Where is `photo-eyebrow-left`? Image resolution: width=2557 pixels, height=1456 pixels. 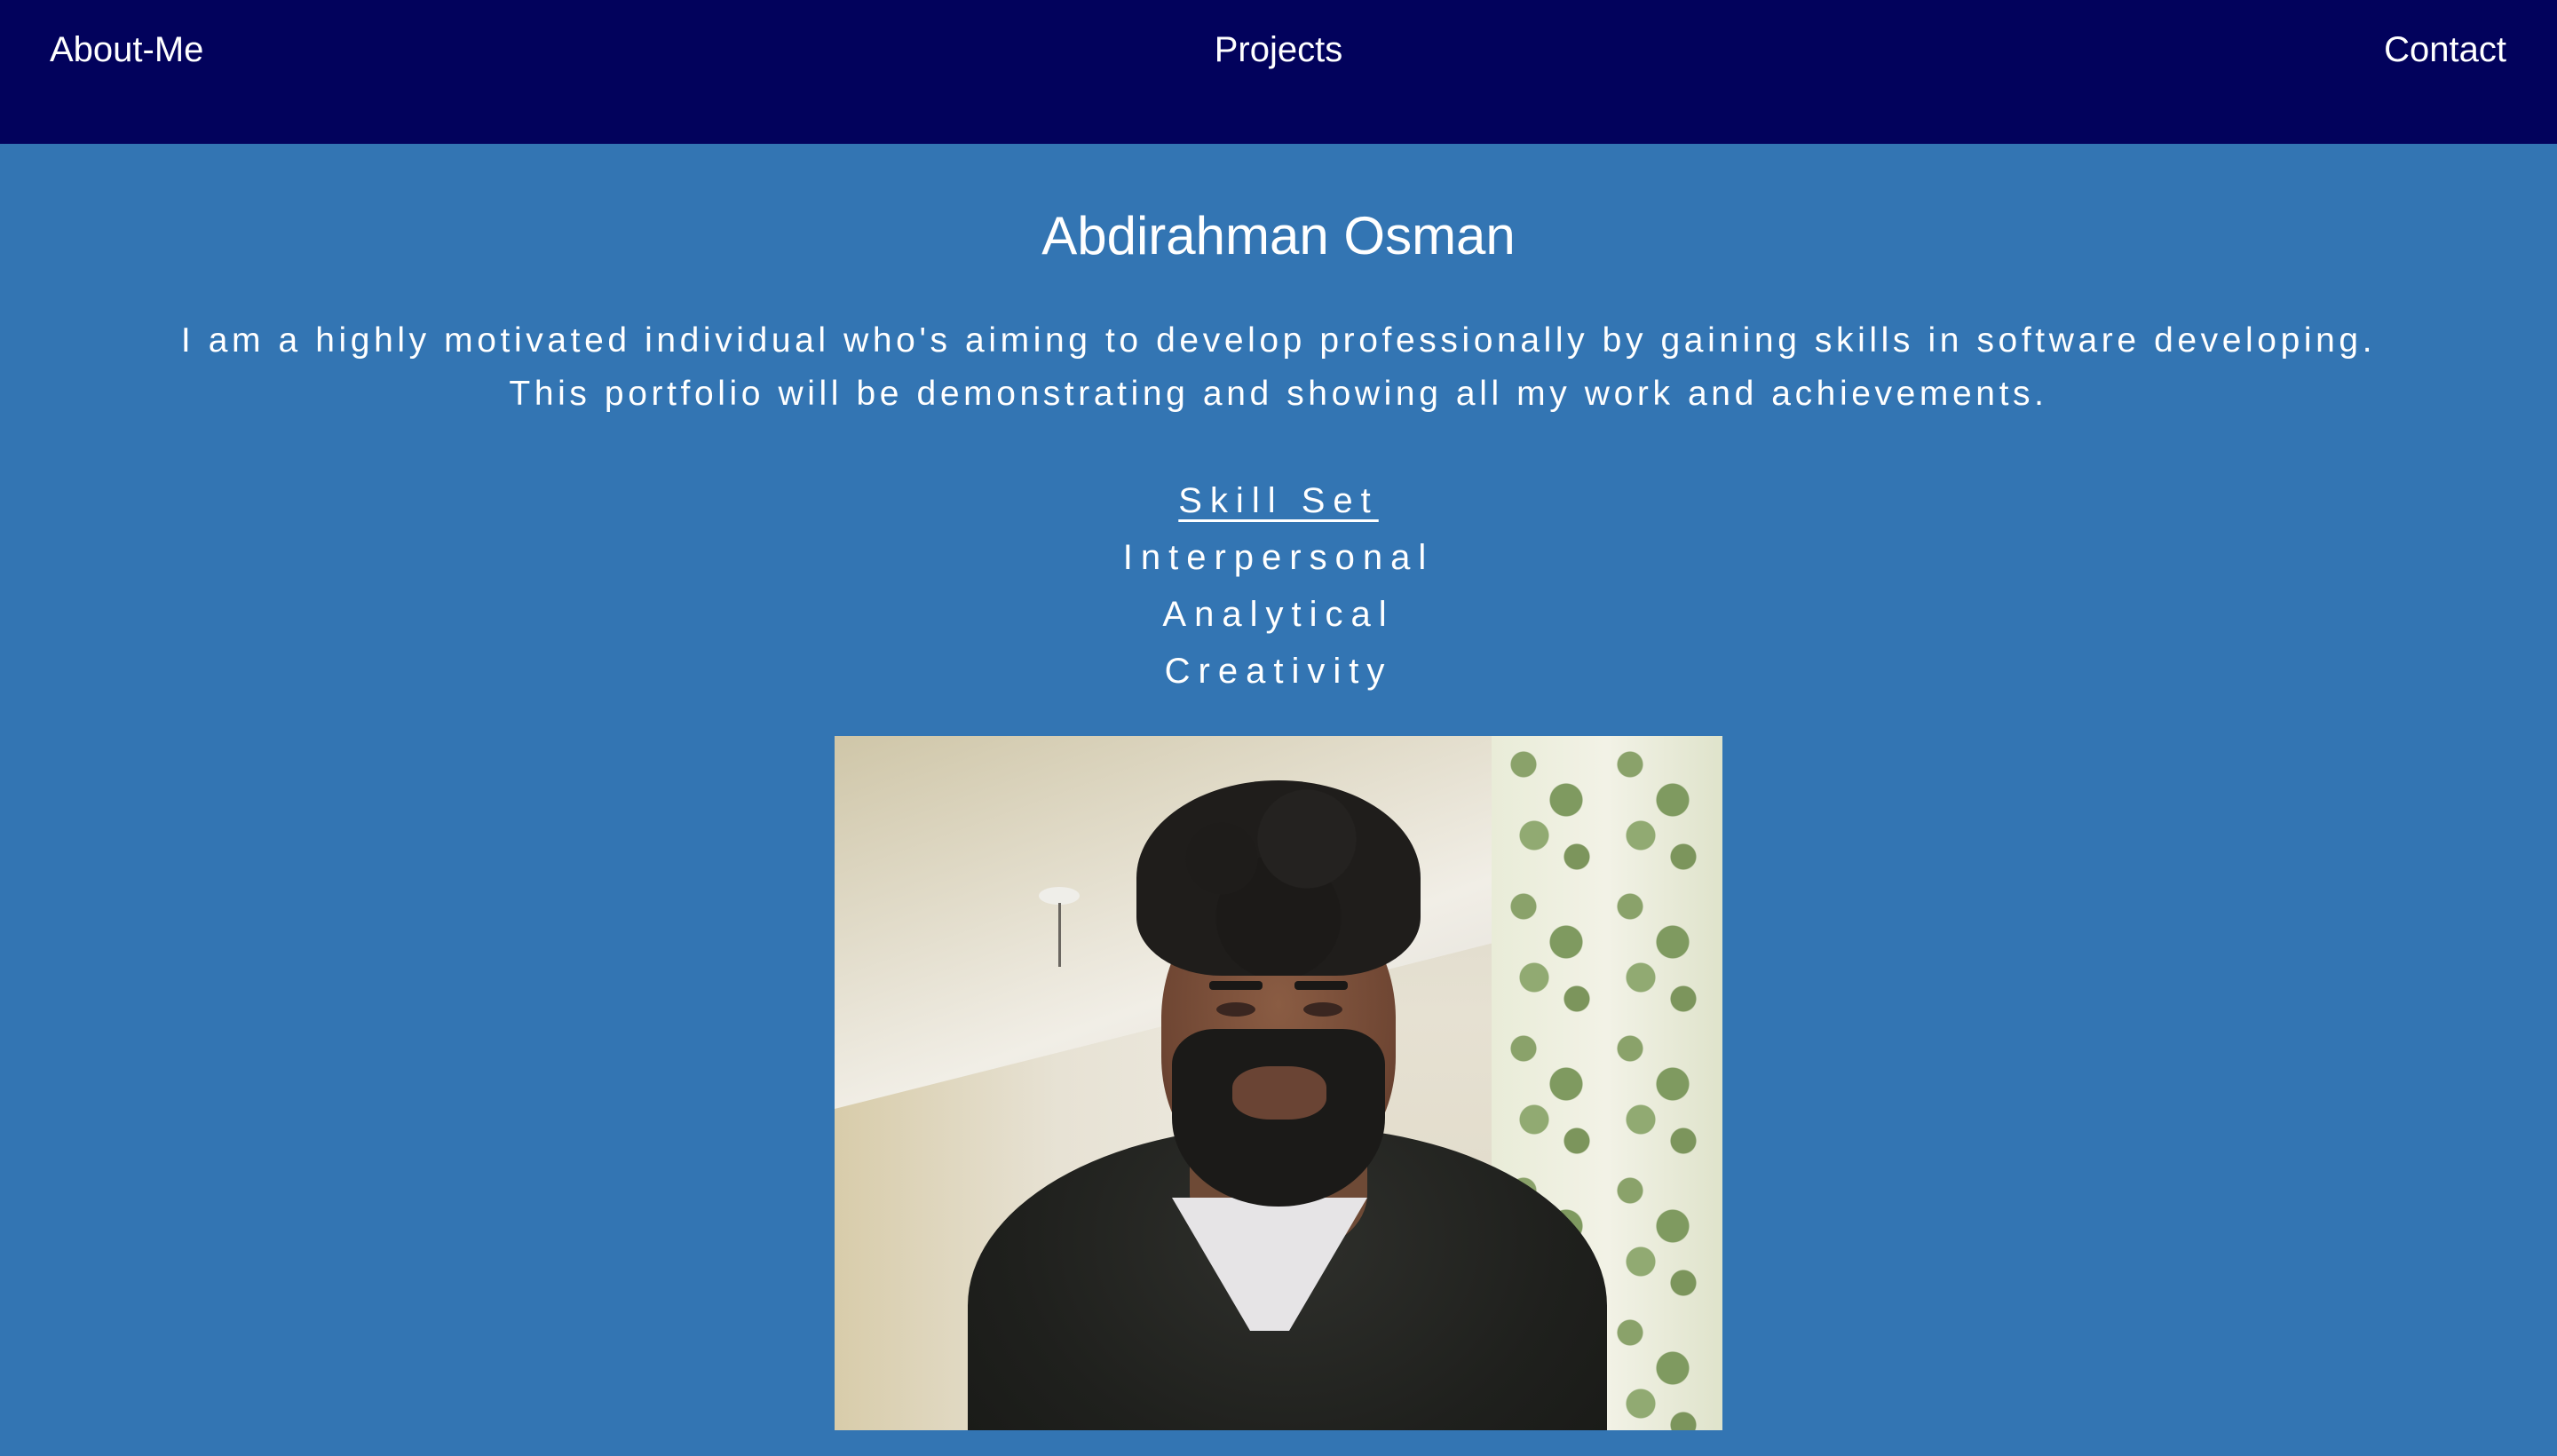
photo-eyebrow-left is located at coordinates (1236, 986).